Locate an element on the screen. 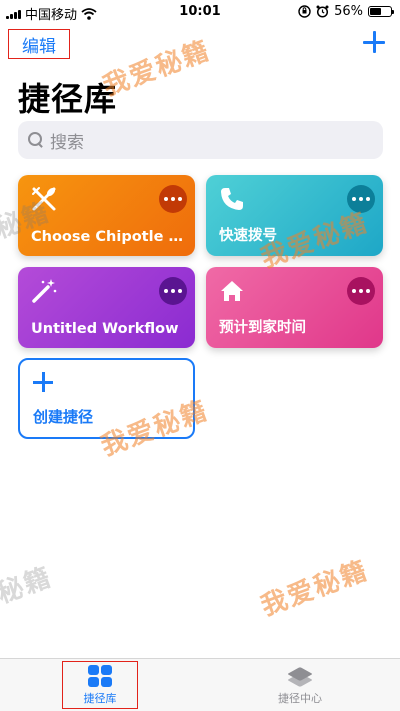  tab-gallery: 捷径中心 is located at coordinates (300, 685).